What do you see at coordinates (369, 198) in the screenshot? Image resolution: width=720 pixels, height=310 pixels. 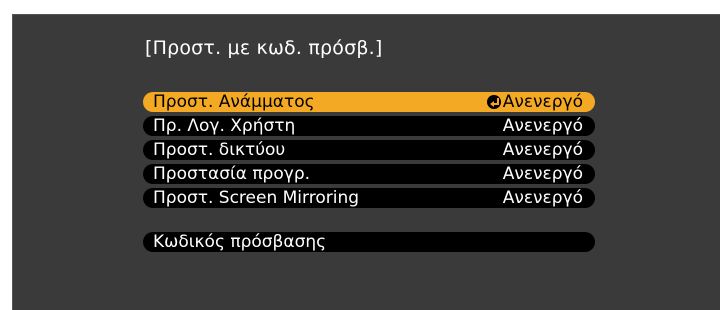 I see `menu-item-screen-mirroring-protection: Προστ. Screen Mirroring Ανενεργό` at bounding box center [369, 198].